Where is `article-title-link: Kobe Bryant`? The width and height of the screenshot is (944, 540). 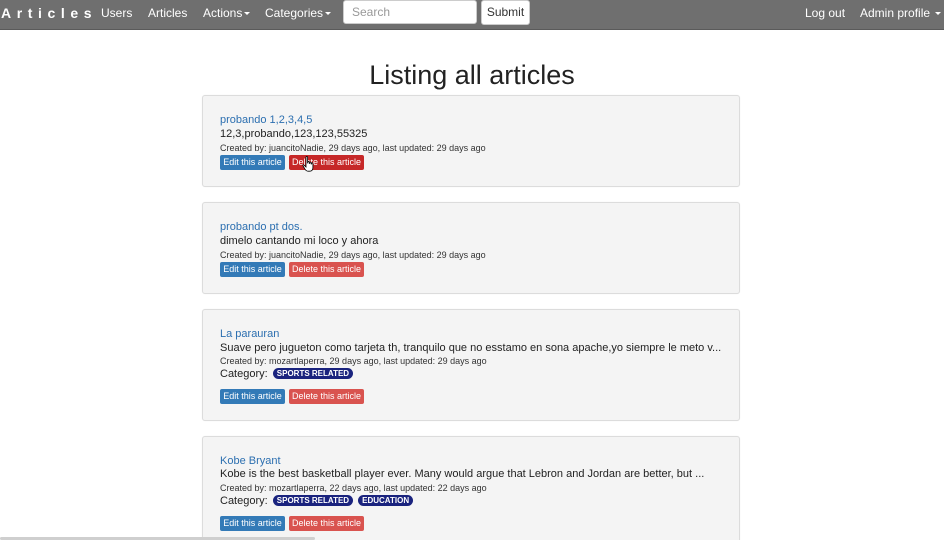
article-title-link: Kobe Bryant is located at coordinates (250, 461).